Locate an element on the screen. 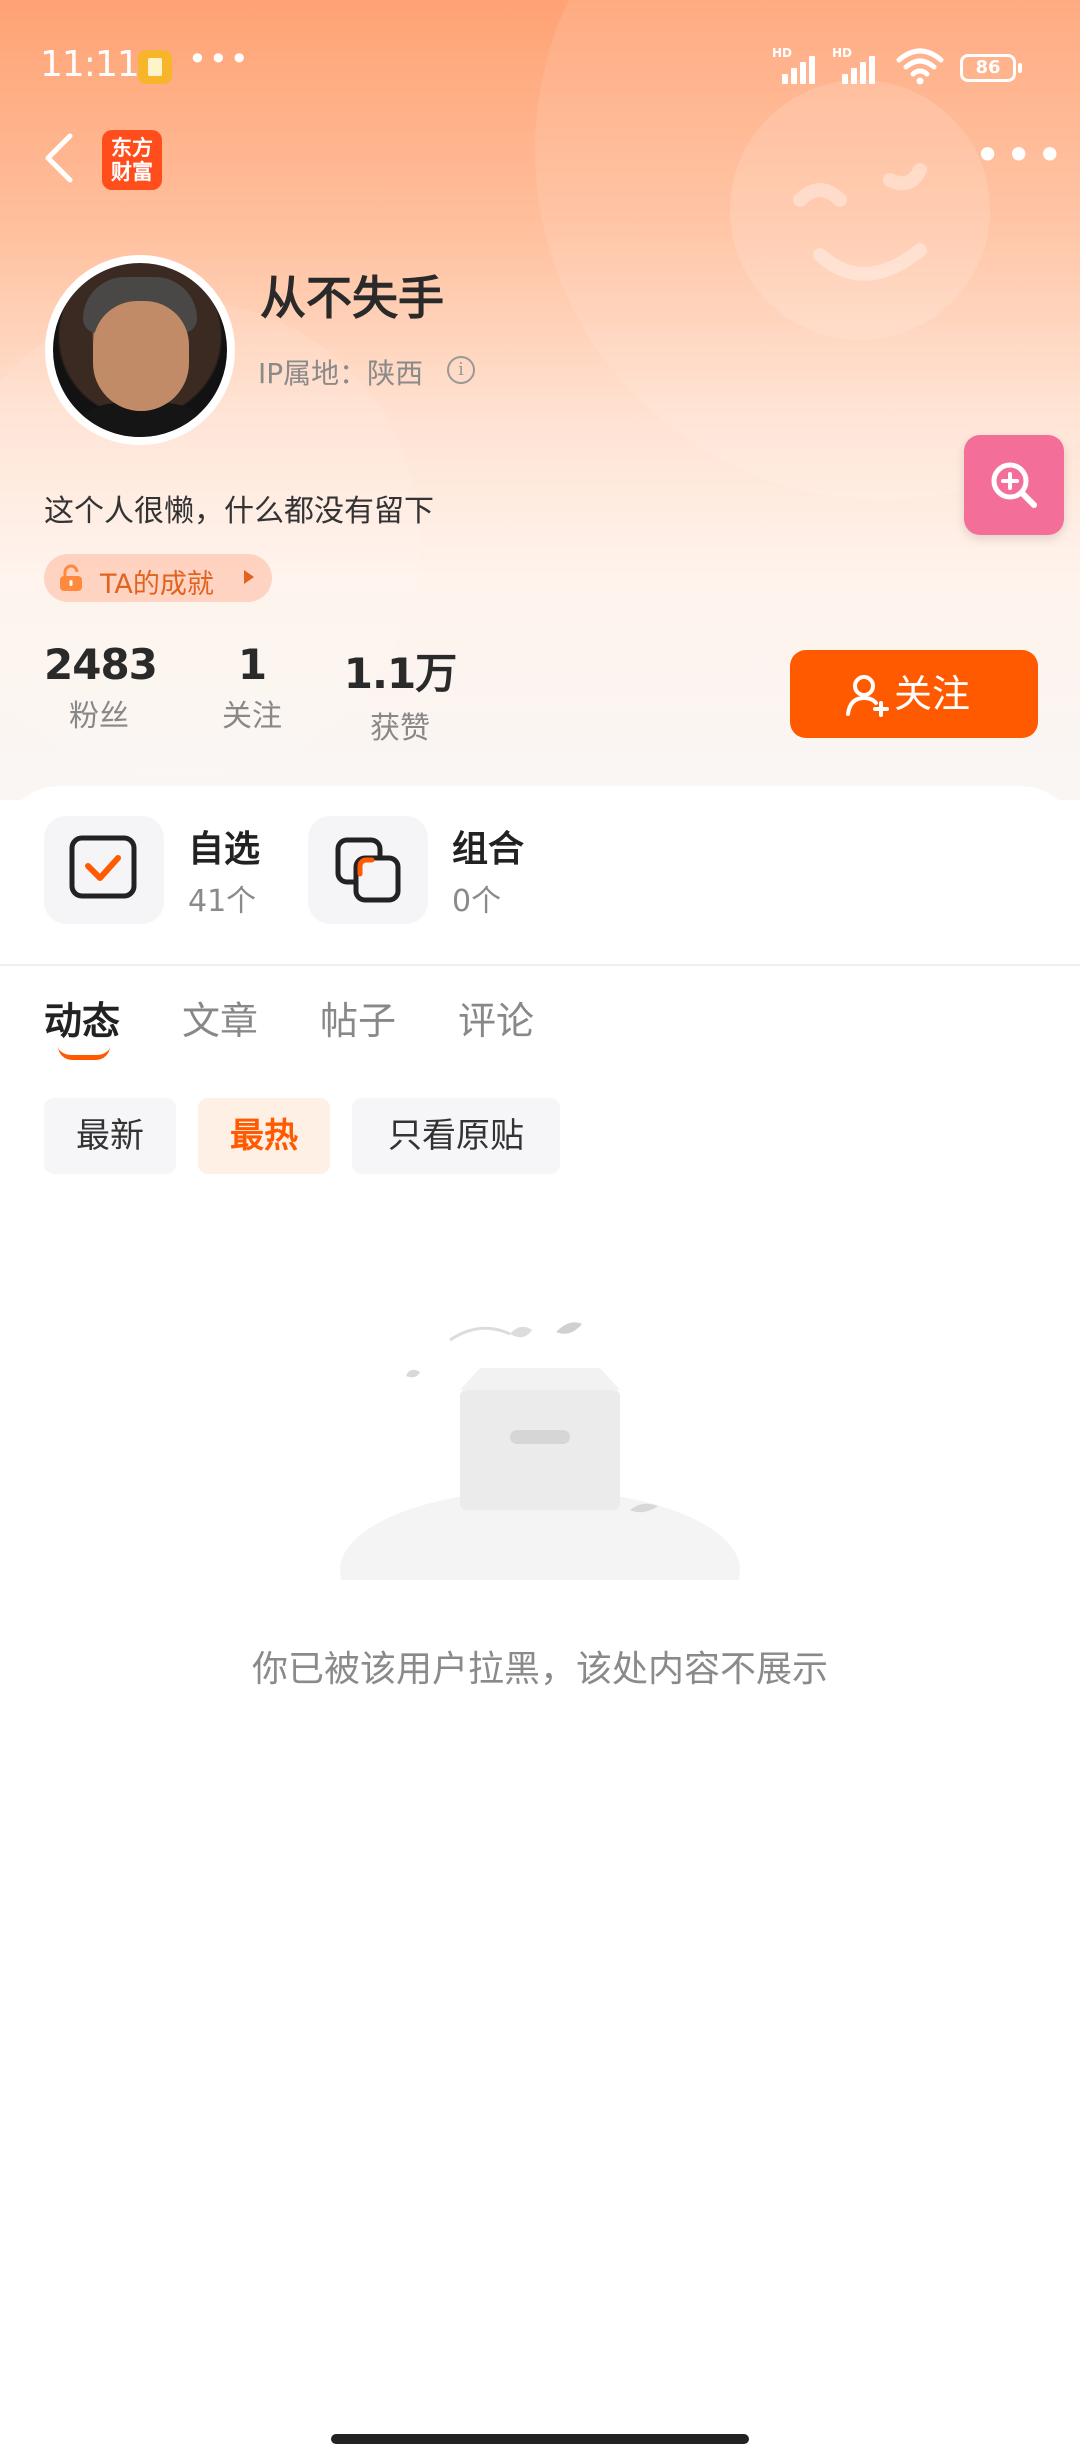  stat-value: 2483 is located at coordinates (101, 664).